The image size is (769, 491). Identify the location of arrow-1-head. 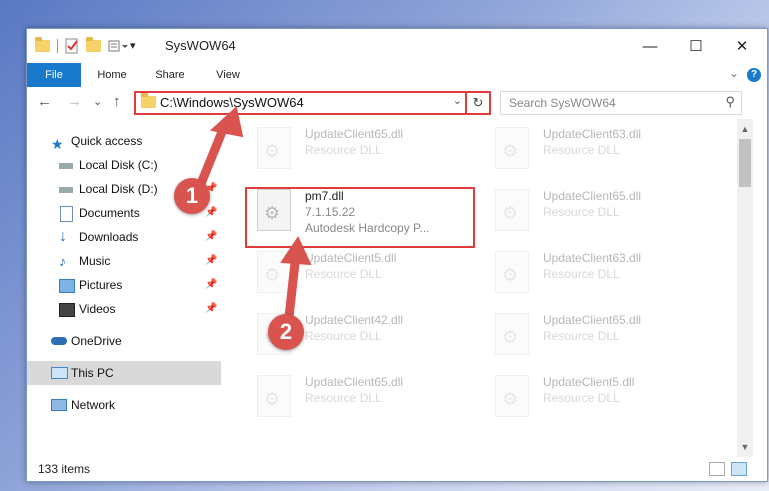
(226, 122).